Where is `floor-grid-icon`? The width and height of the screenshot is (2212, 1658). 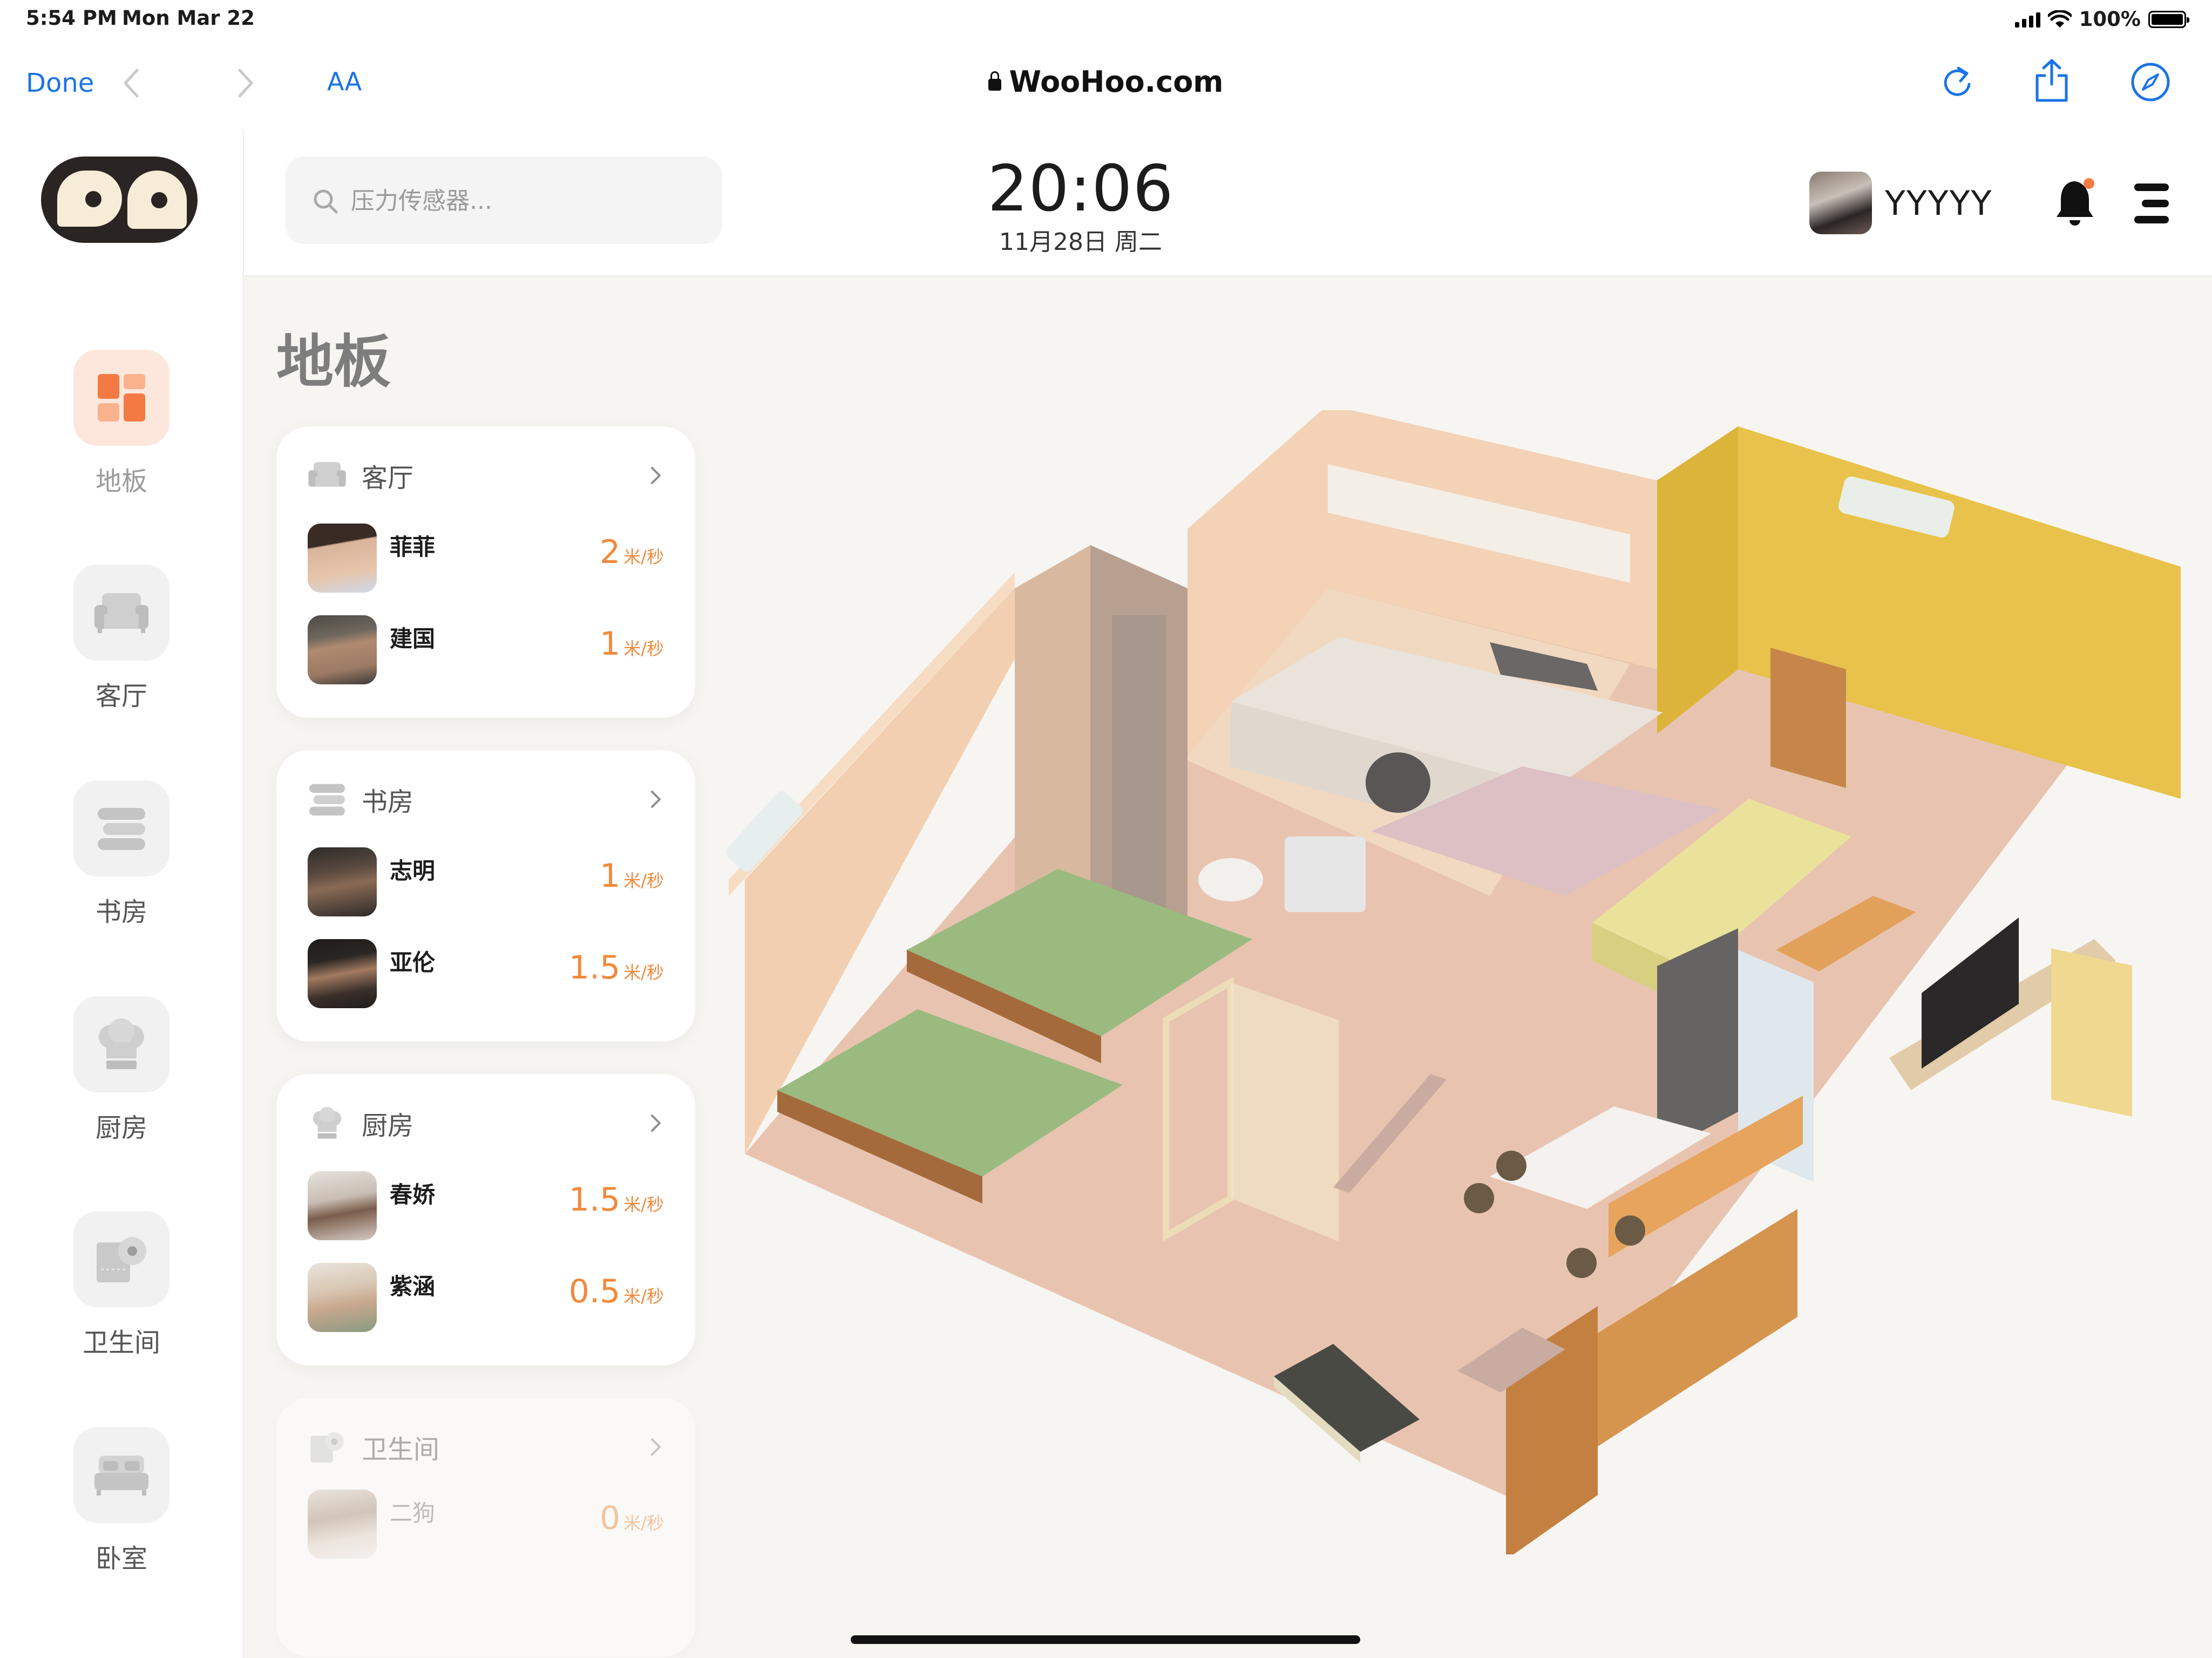 floor-grid-icon is located at coordinates (121, 398).